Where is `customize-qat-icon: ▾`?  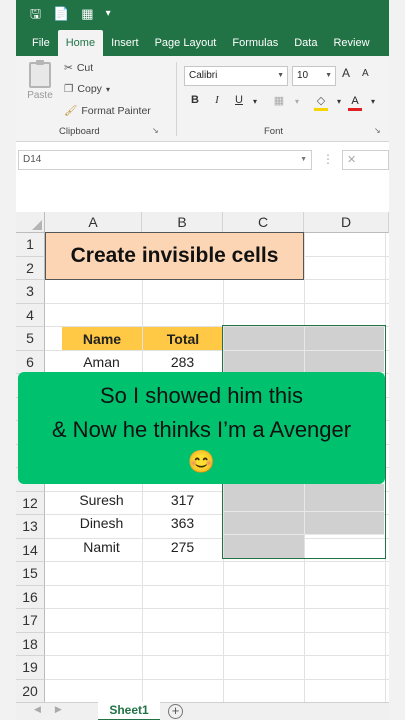
customize-qat-icon: ▾ is located at coordinates (108, 14).